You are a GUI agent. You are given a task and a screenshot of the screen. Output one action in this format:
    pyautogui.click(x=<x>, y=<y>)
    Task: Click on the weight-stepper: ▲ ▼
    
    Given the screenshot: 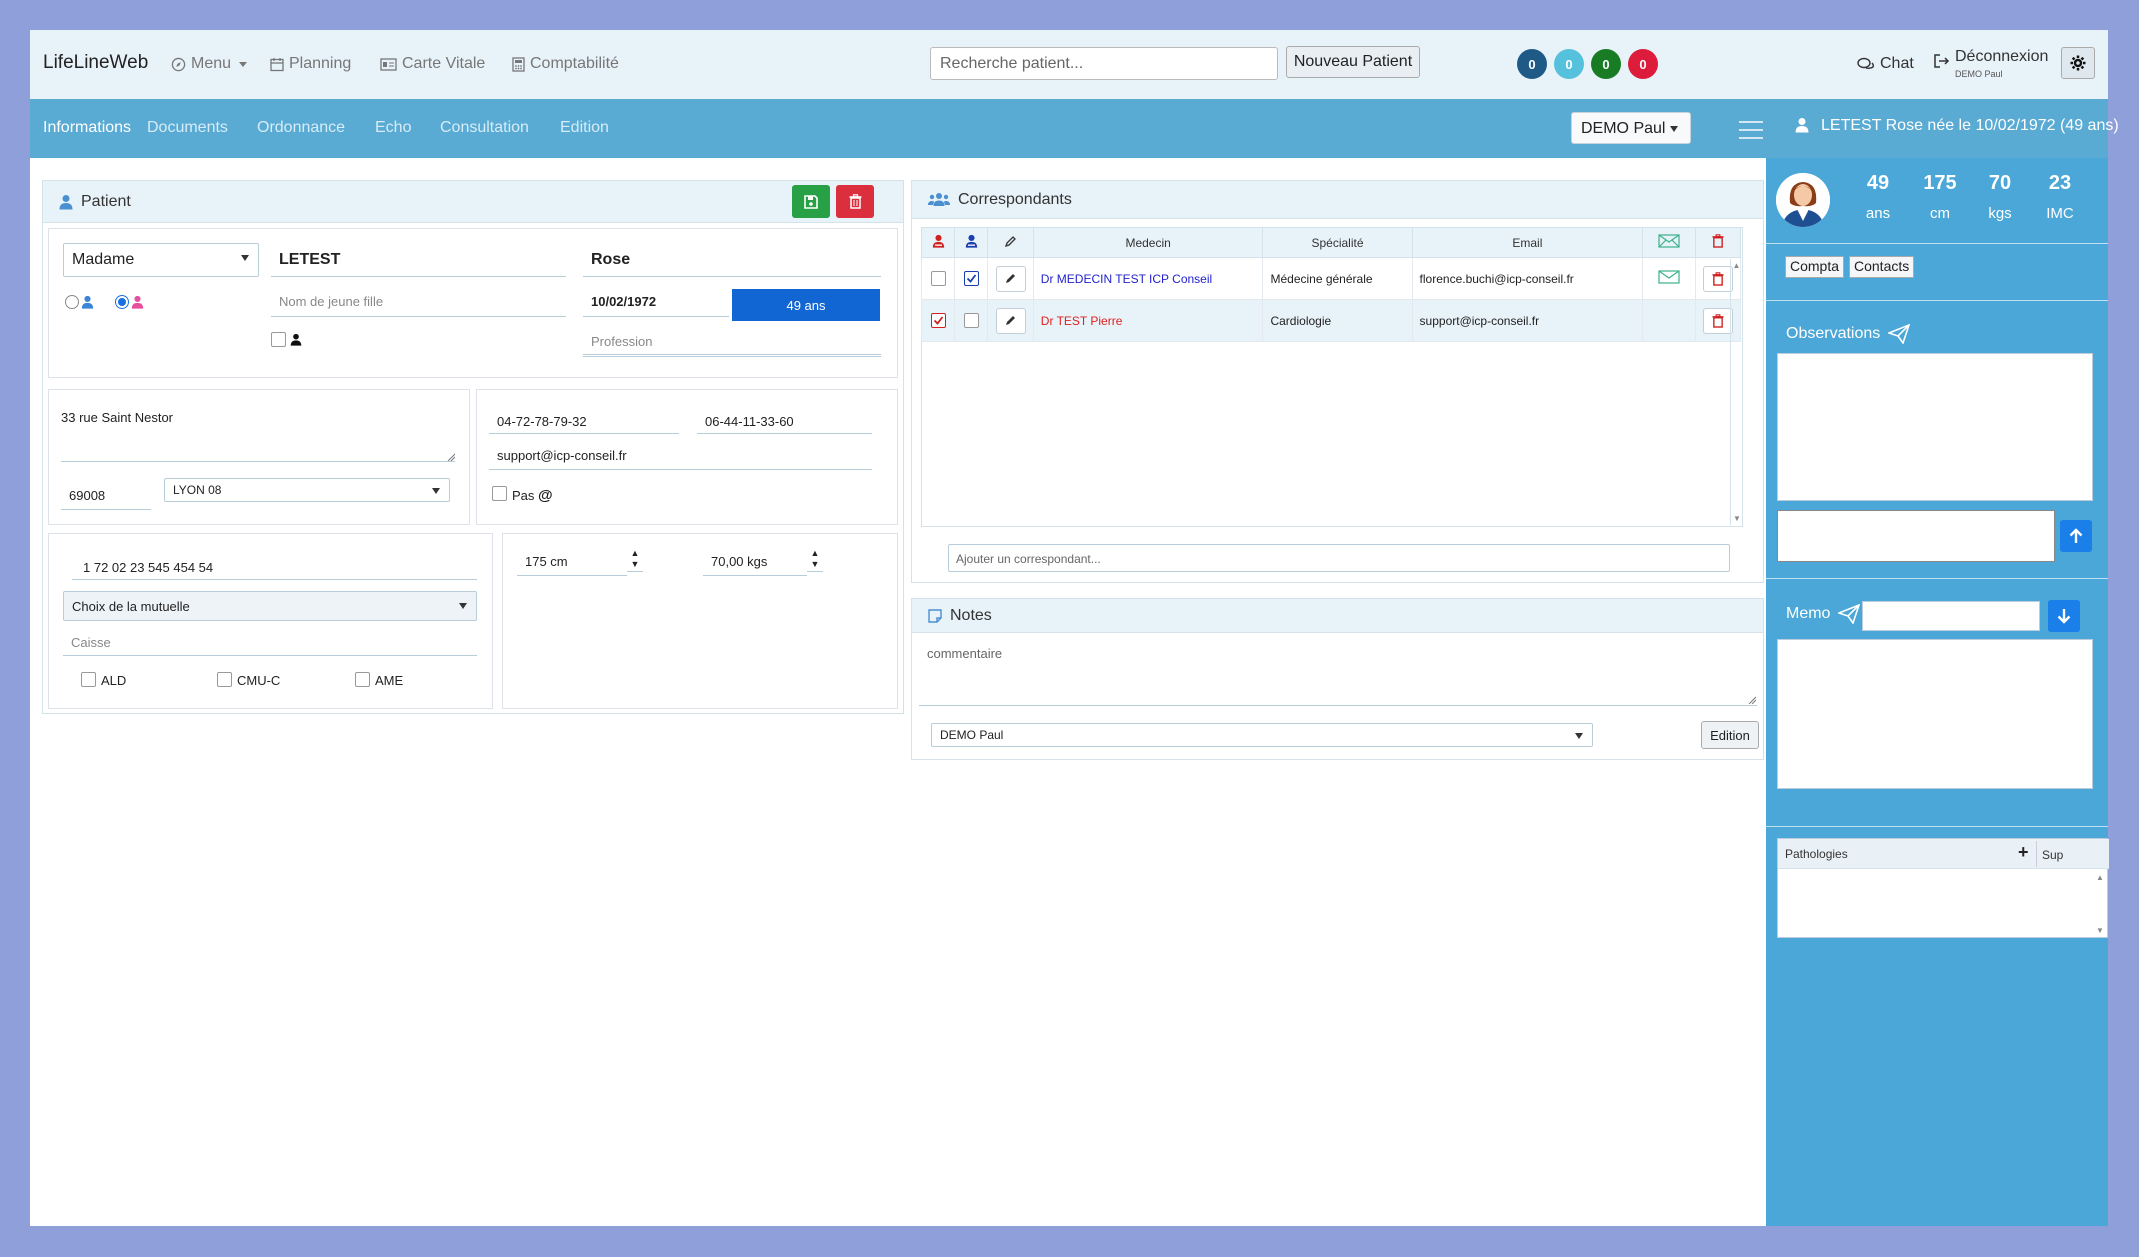 What is the action you would take?
    pyautogui.click(x=815, y=560)
    